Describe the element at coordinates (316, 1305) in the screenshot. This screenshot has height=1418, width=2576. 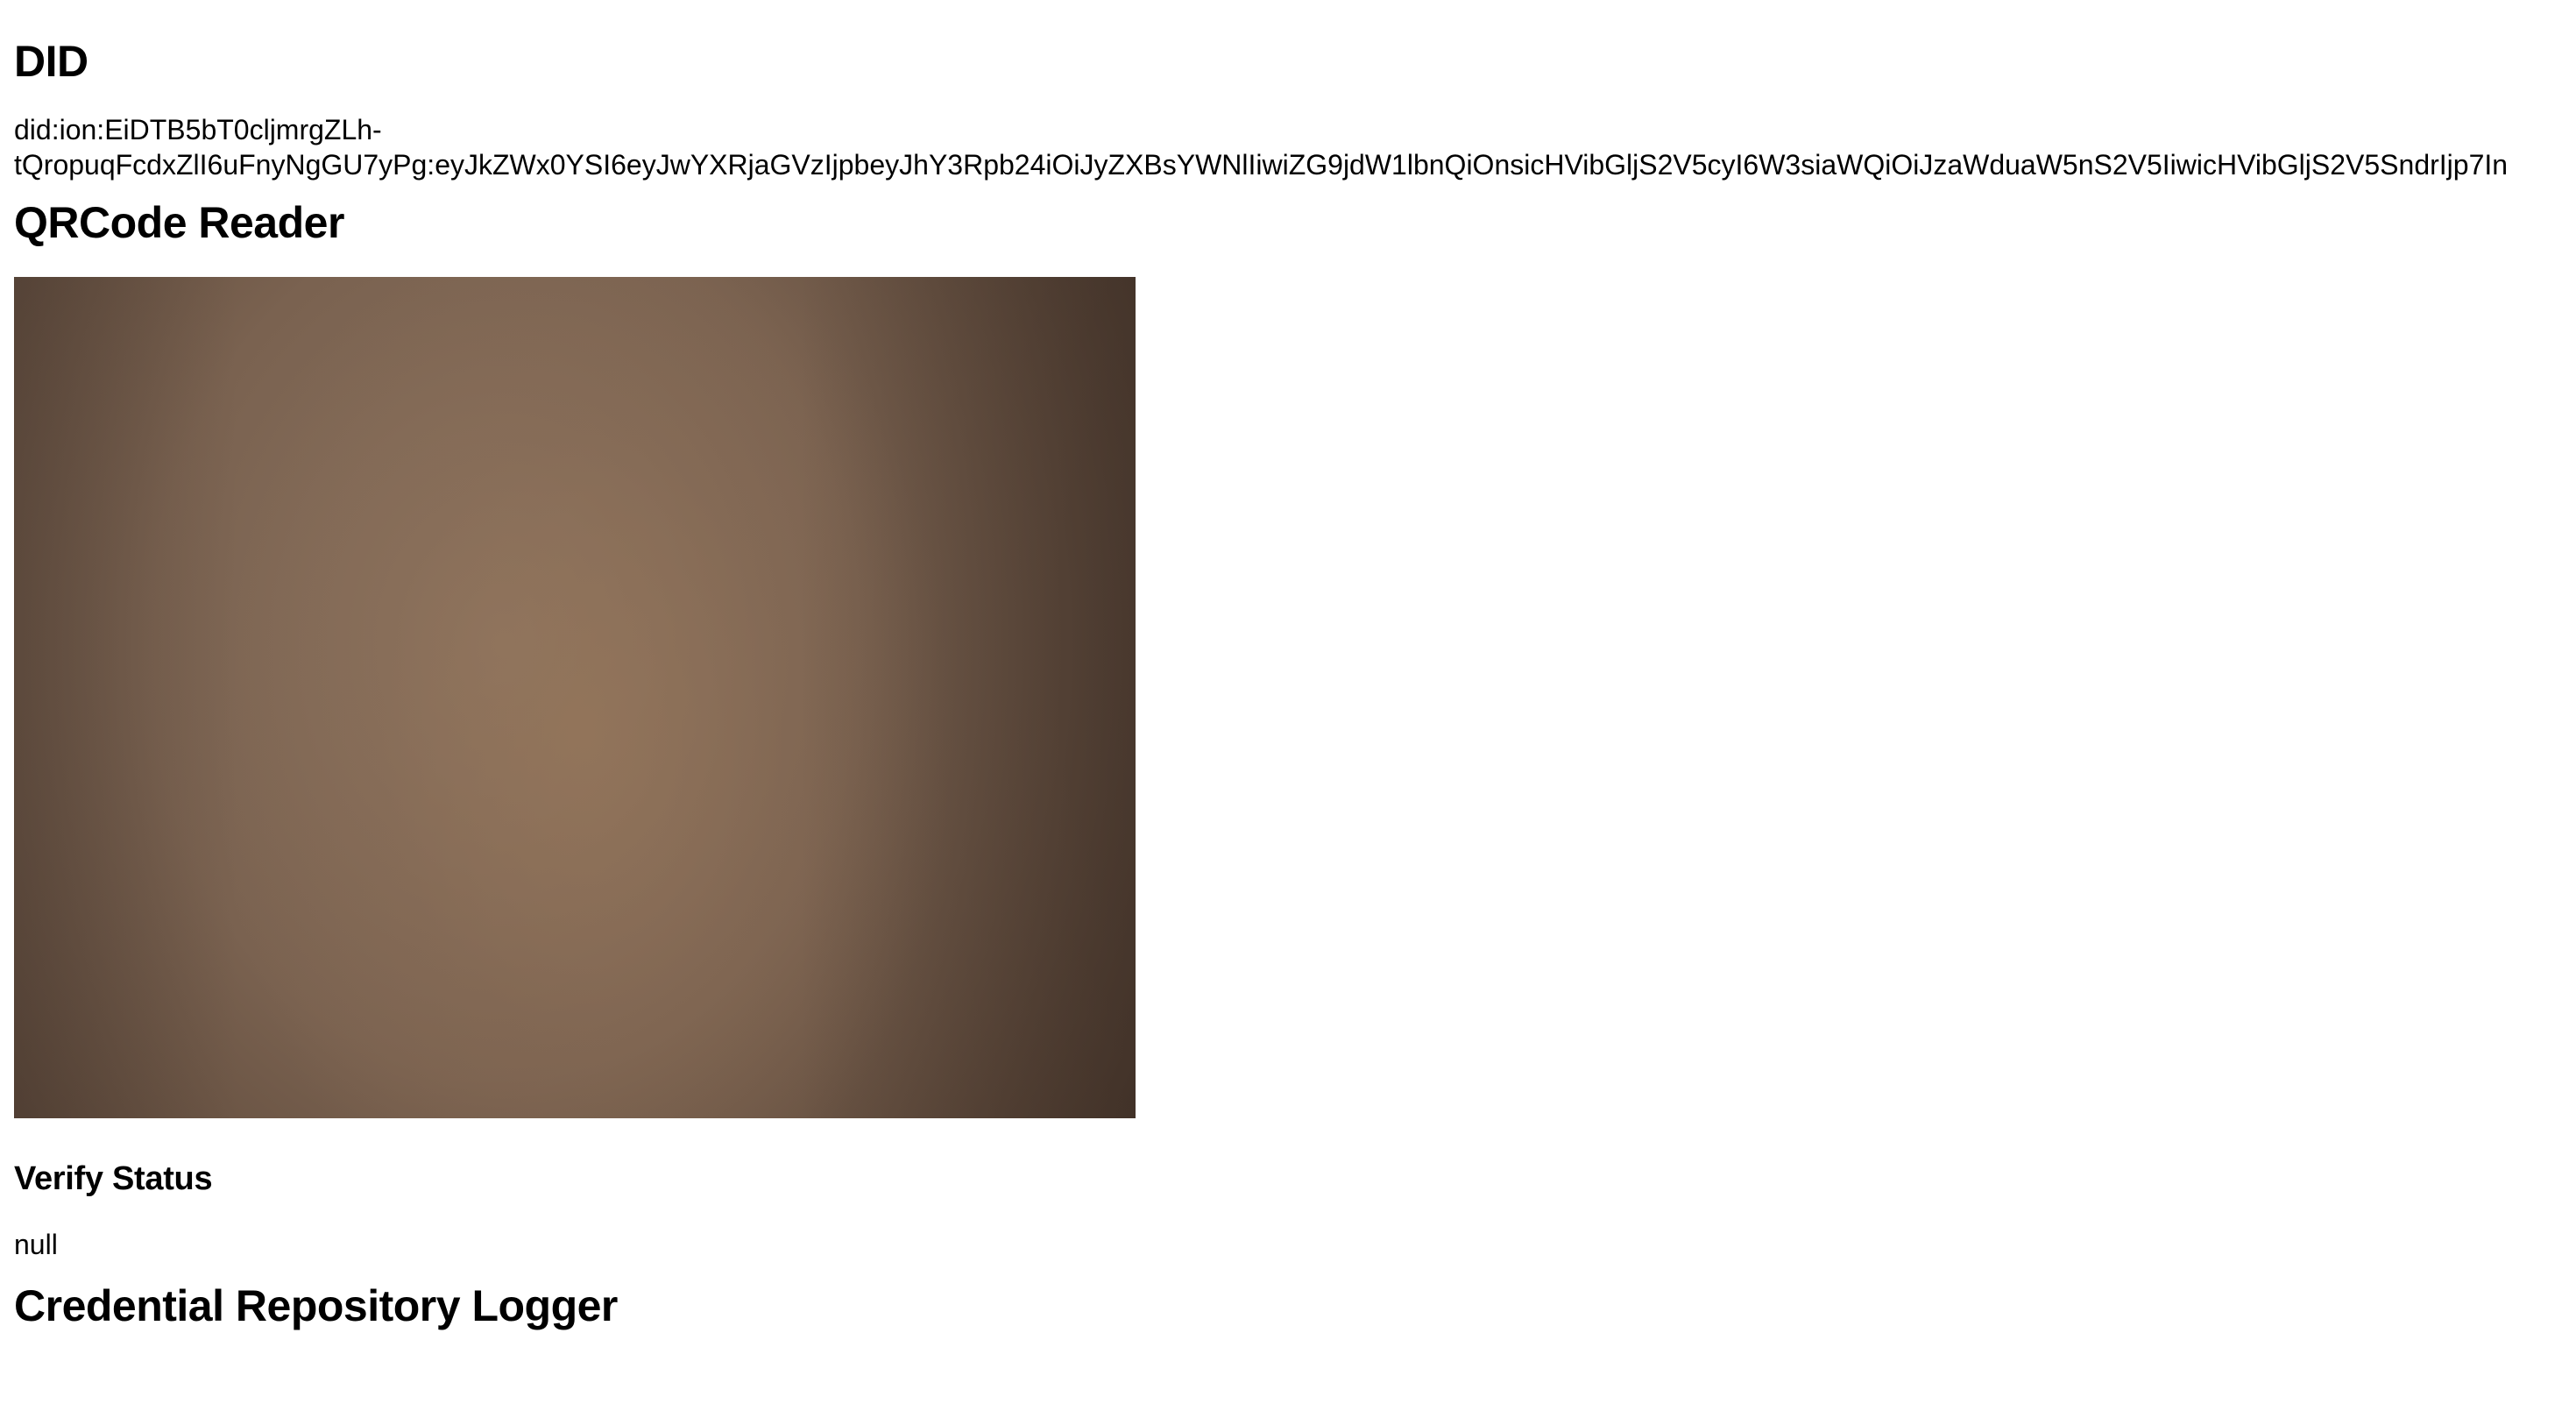
I see `credential-repository-logger-heading: Credential Repository Logger` at that location.